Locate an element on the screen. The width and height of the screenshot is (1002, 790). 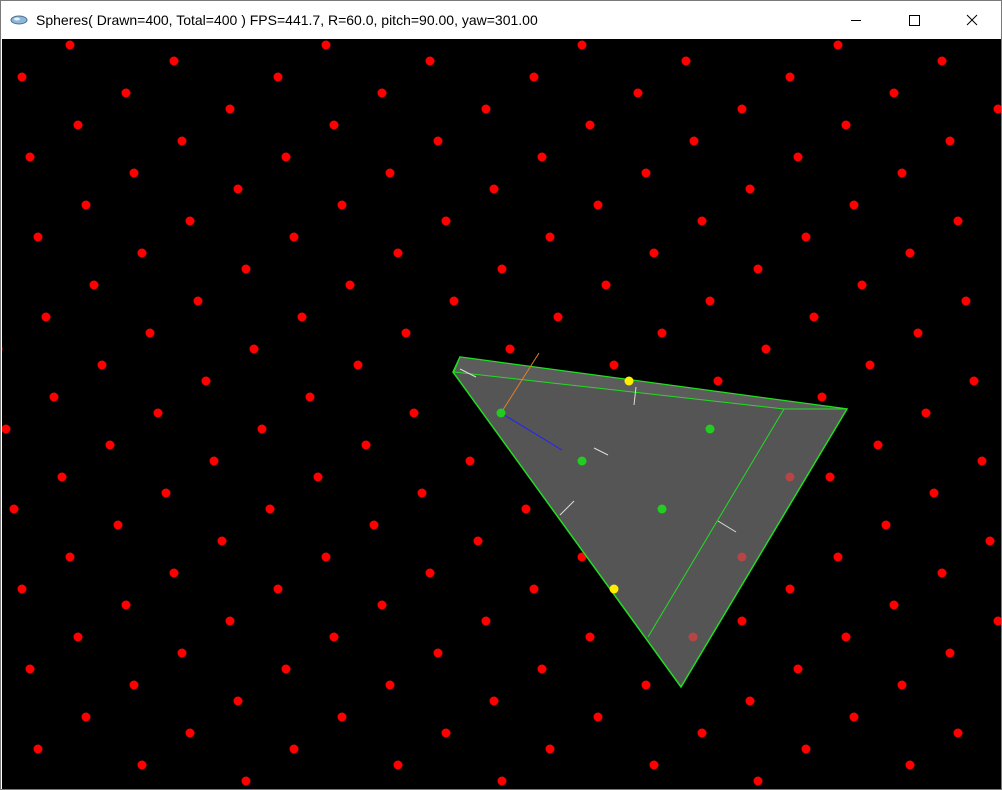
maximize-icon is located at coordinates (914, 20).